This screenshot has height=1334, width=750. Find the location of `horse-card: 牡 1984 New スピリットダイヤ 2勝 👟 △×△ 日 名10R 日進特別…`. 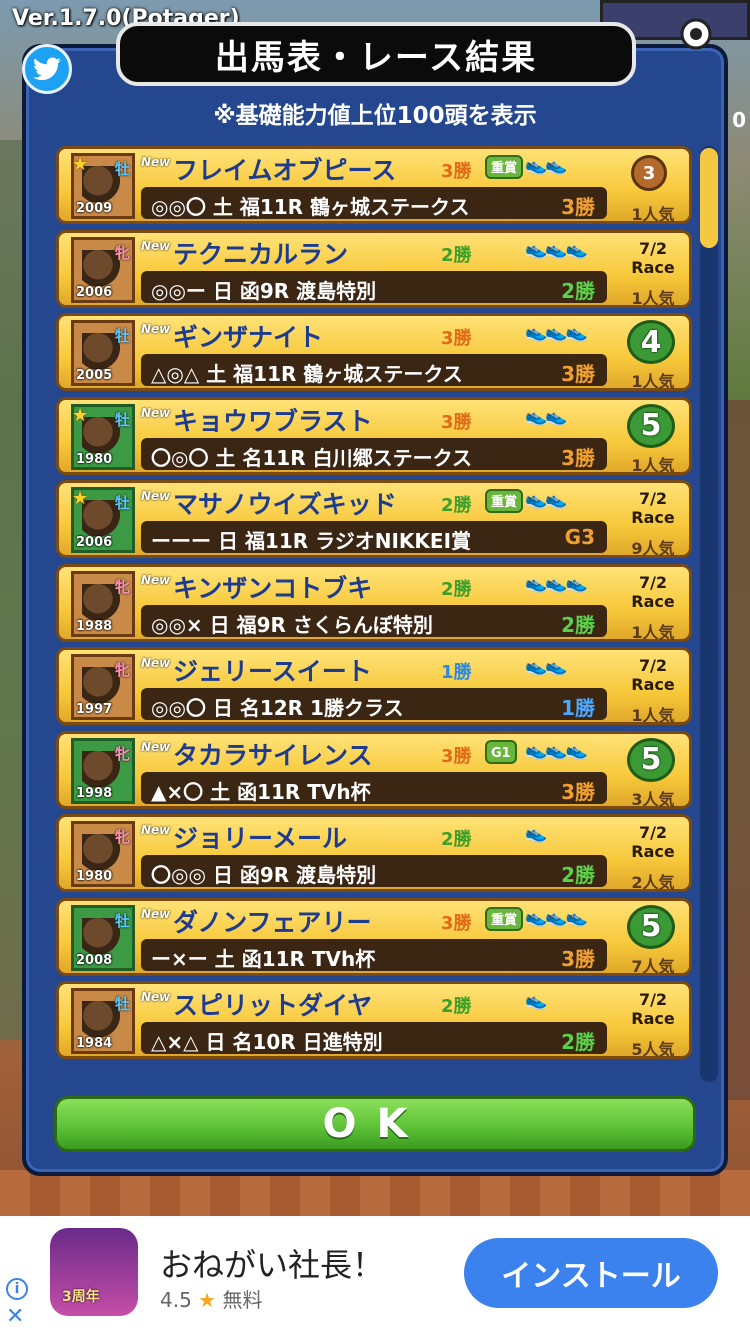

horse-card: 牡 1984 New スピリットダイヤ 2勝 👟 △×△ 日 名10R 日進特別… is located at coordinates (374, 1020).